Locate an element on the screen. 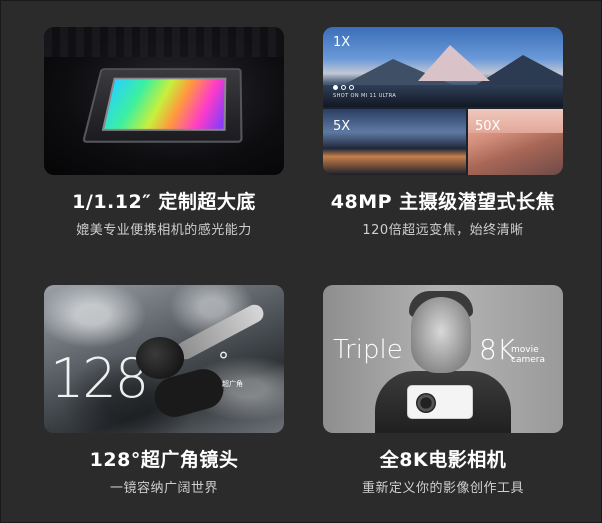 The width and height of the screenshot is (602, 523). sensor-image is located at coordinates (164, 101).